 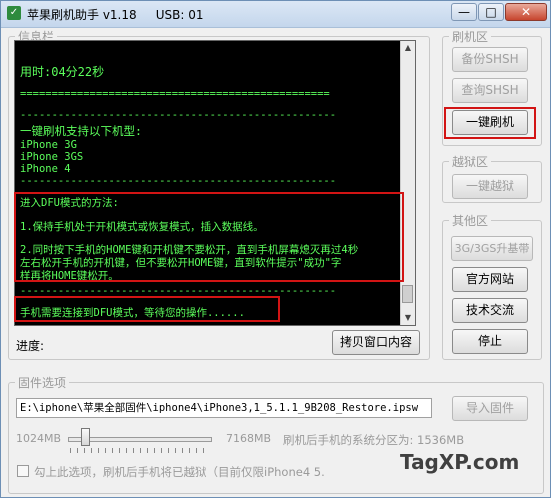 What do you see at coordinates (39, 438) in the screenshot?
I see `slider-min-label: 1024MB` at bounding box center [39, 438].